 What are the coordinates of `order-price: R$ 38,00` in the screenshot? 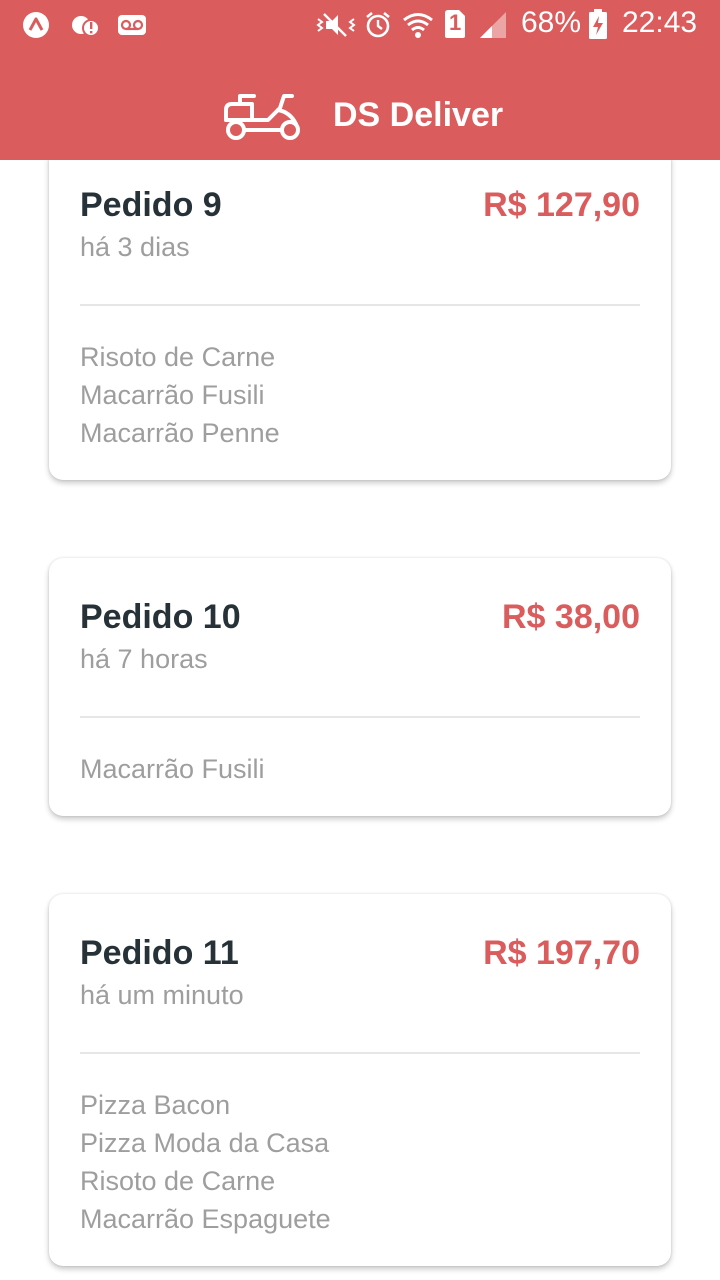 It's located at (571, 617).